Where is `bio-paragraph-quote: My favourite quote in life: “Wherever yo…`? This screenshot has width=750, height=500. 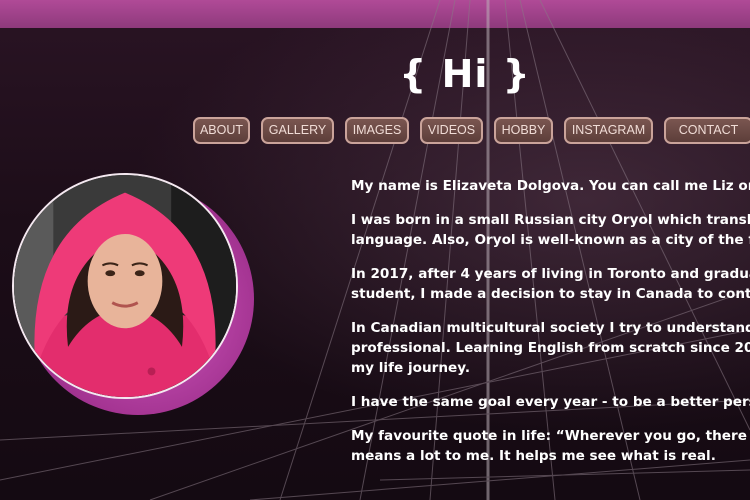 bio-paragraph-quote: My favourite quote in life: “Wherever yo… is located at coordinates (550, 446).